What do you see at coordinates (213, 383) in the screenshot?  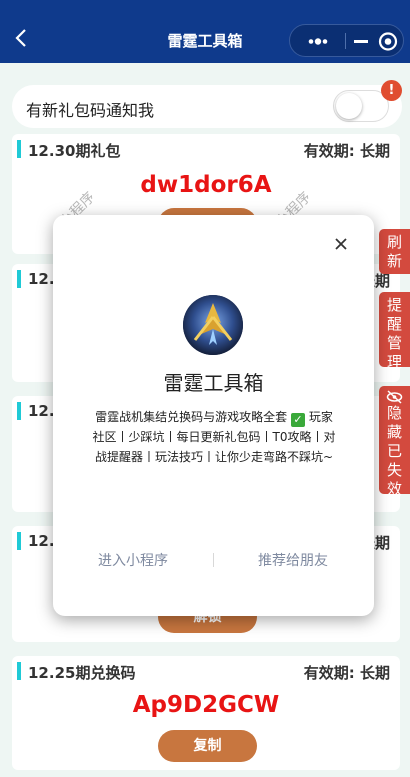 I see `popup-title: 雷霆工具箱` at bounding box center [213, 383].